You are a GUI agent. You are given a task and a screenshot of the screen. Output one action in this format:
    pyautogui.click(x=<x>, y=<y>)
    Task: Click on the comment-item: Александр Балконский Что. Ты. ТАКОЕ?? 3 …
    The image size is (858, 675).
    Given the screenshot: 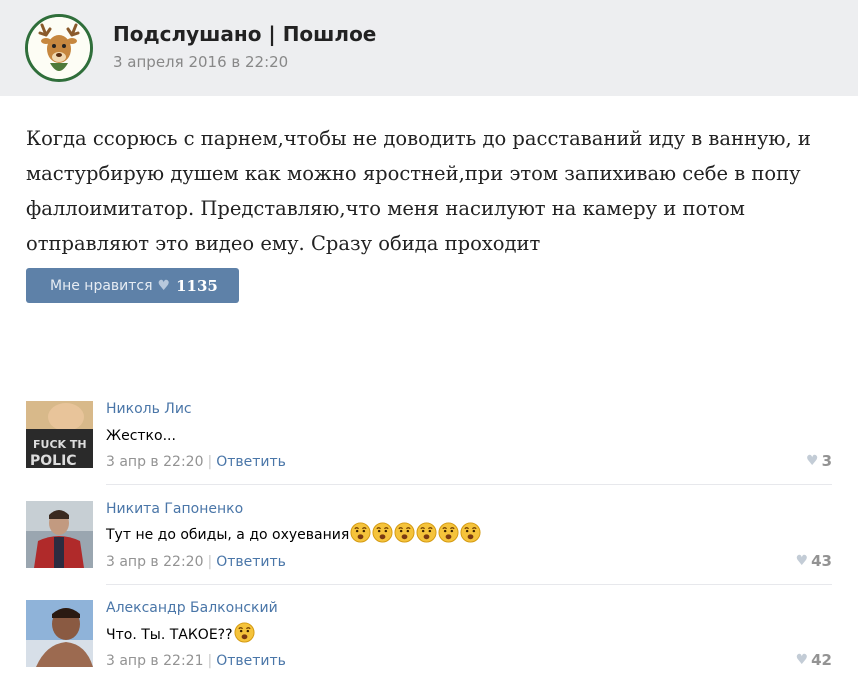 What is the action you would take?
    pyautogui.click(x=429, y=635)
    